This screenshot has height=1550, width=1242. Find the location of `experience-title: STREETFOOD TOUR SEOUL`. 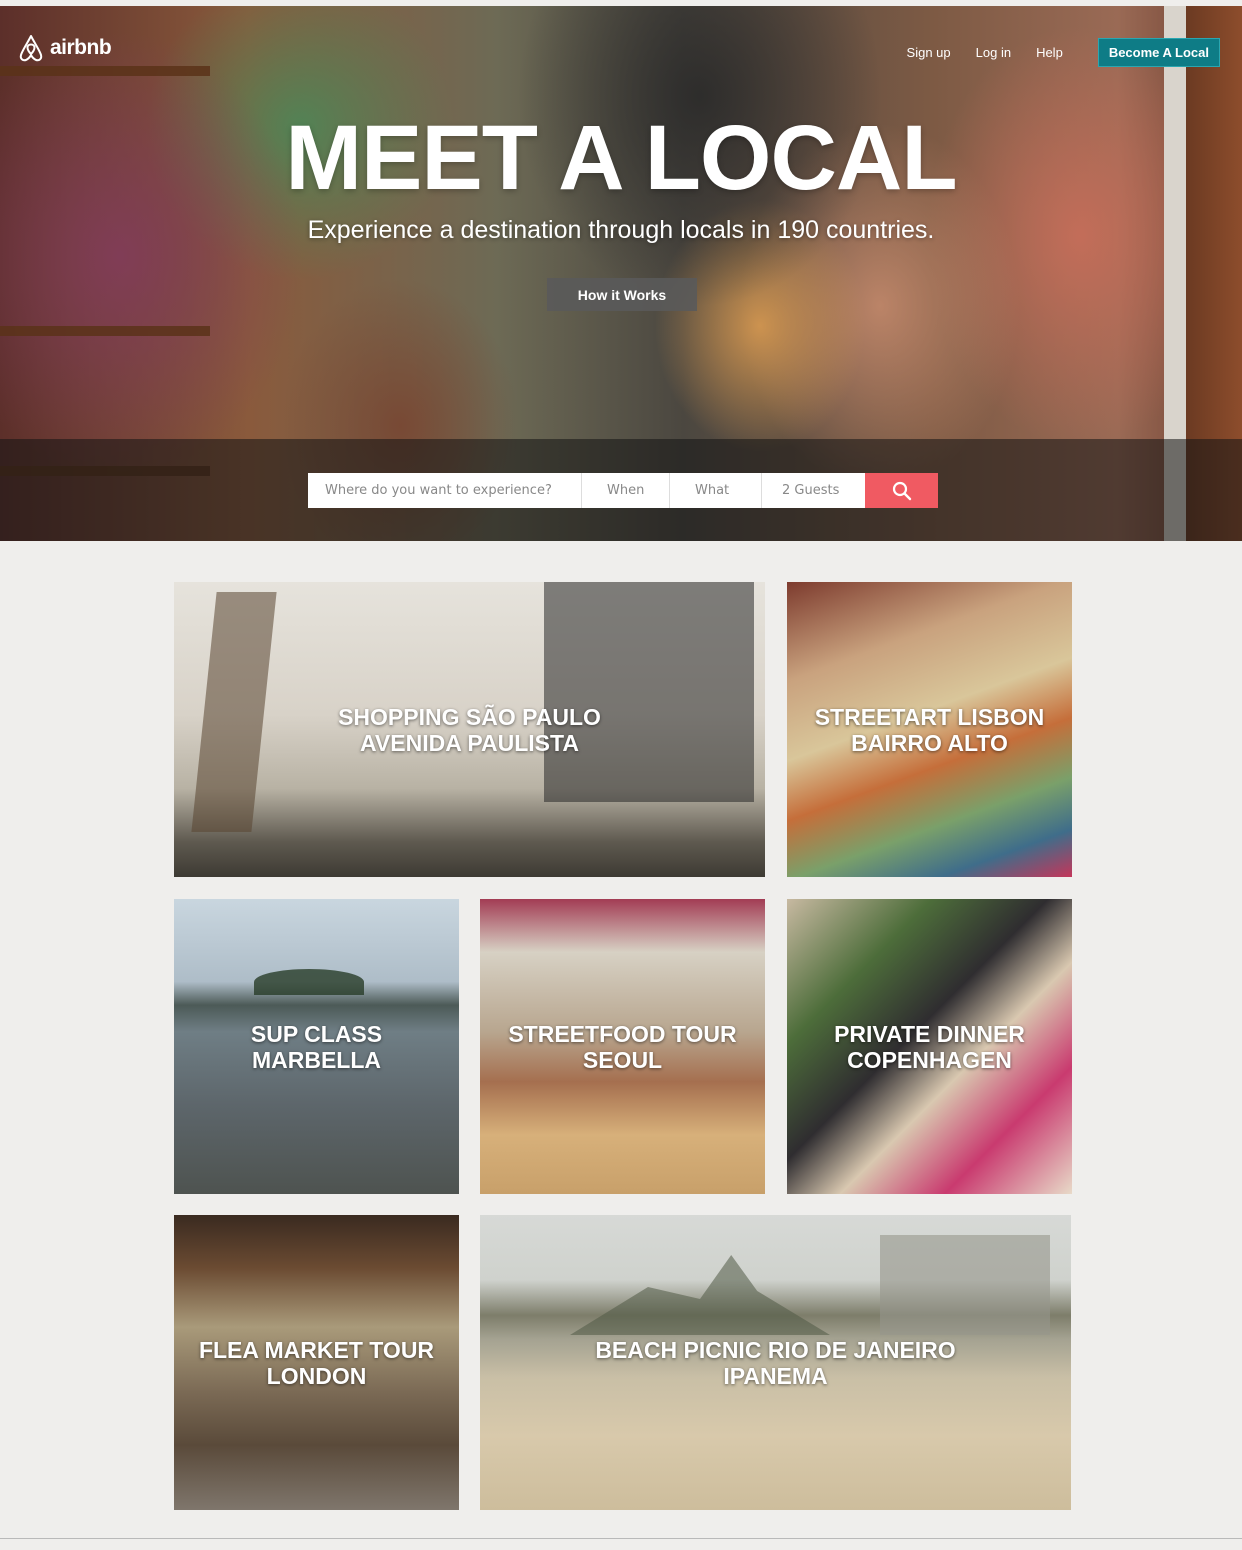

experience-title: STREETFOOD TOUR SEOUL is located at coordinates (622, 1046).